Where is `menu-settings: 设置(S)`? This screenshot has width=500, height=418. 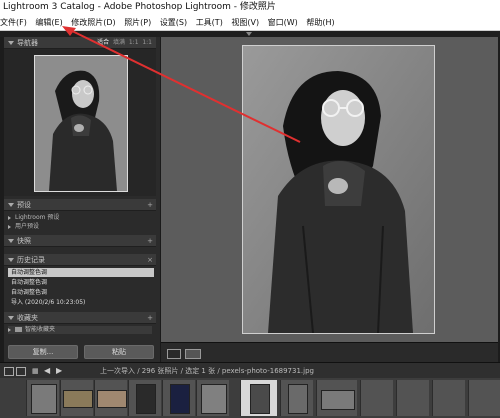
menu-settings: 设置(S) is located at coordinates (173, 22).